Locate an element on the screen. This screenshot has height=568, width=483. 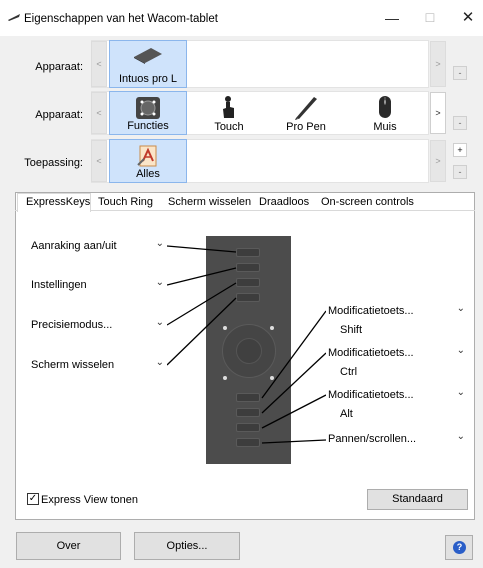
expresskey-8-dropdown: Pannen/scrollen... ⌄ is located at coordinates (397, 439).